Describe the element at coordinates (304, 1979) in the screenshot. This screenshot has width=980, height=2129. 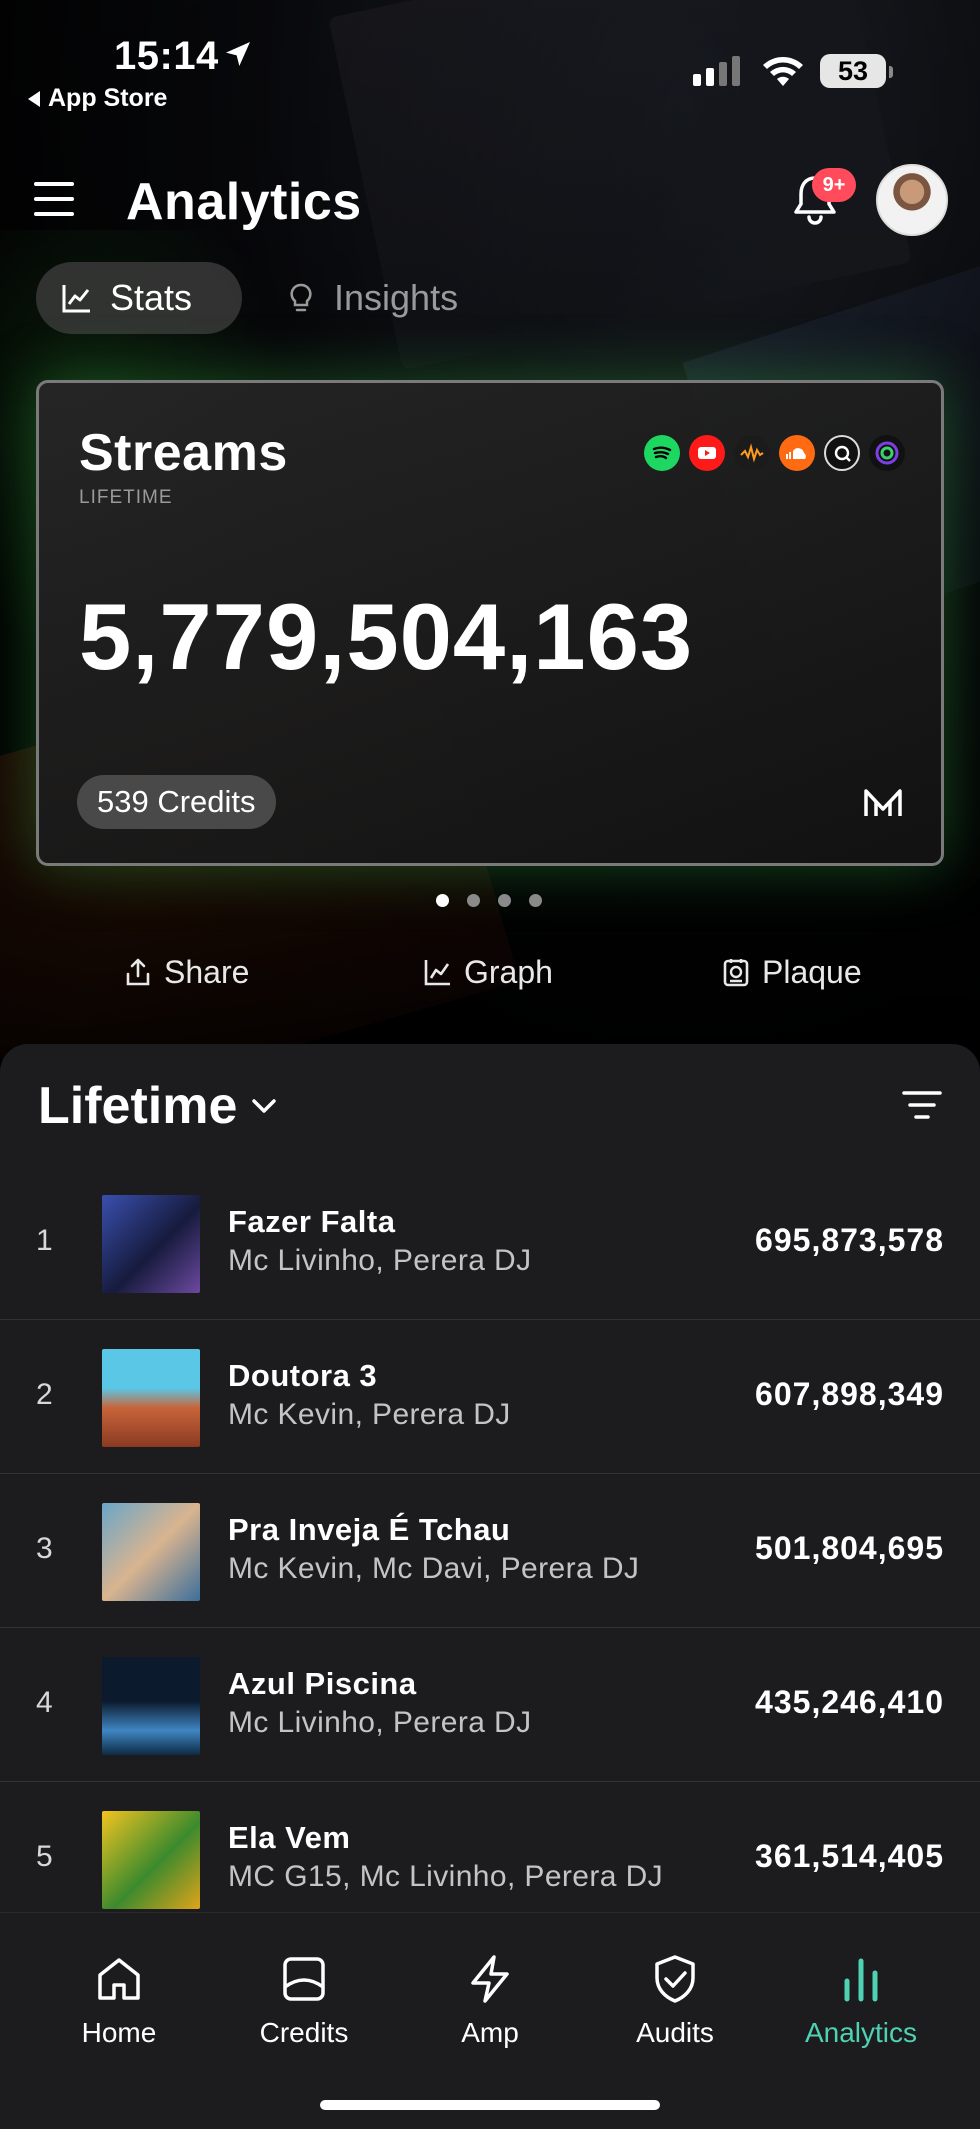
I see `credits-icon` at that location.